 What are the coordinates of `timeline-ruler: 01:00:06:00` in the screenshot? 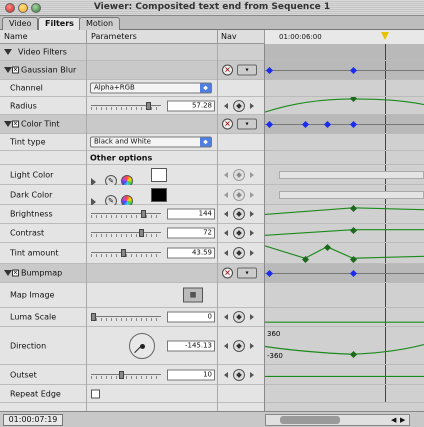 It's located at (344, 37).